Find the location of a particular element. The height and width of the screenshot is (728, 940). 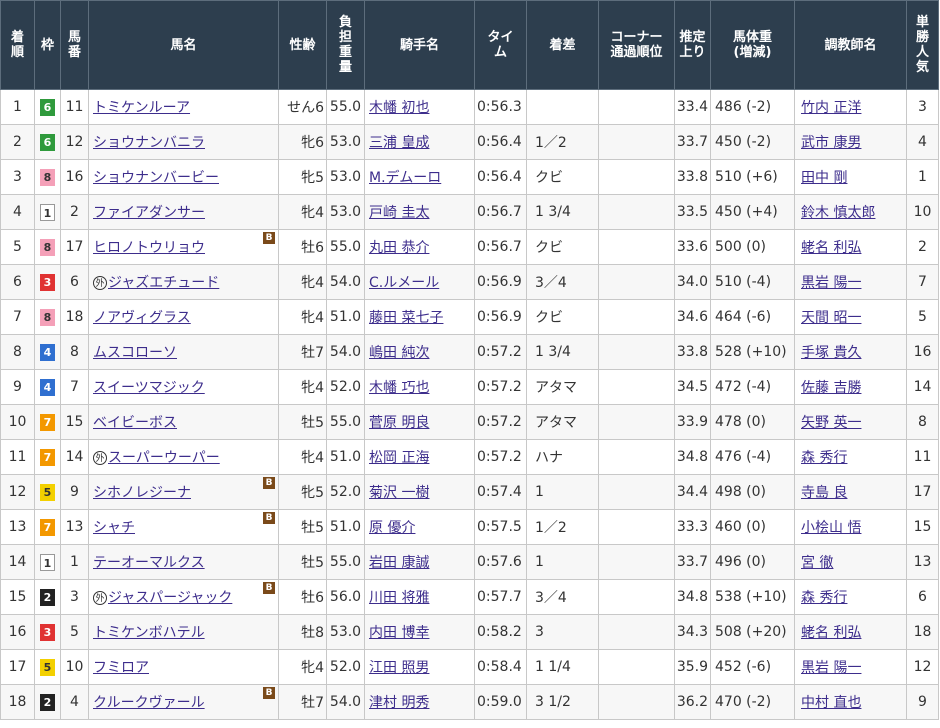

horse-name-cell: テーオーマルクス is located at coordinates (183, 562).